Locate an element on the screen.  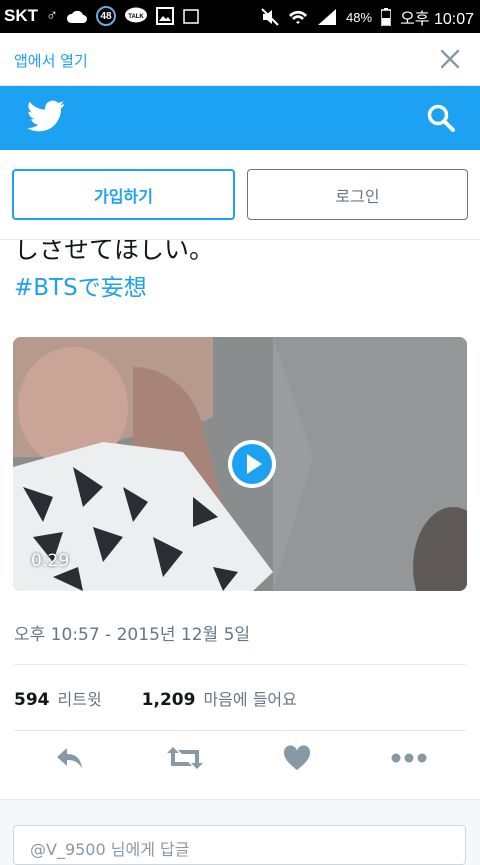
heart-icon is located at coordinates (297, 758).